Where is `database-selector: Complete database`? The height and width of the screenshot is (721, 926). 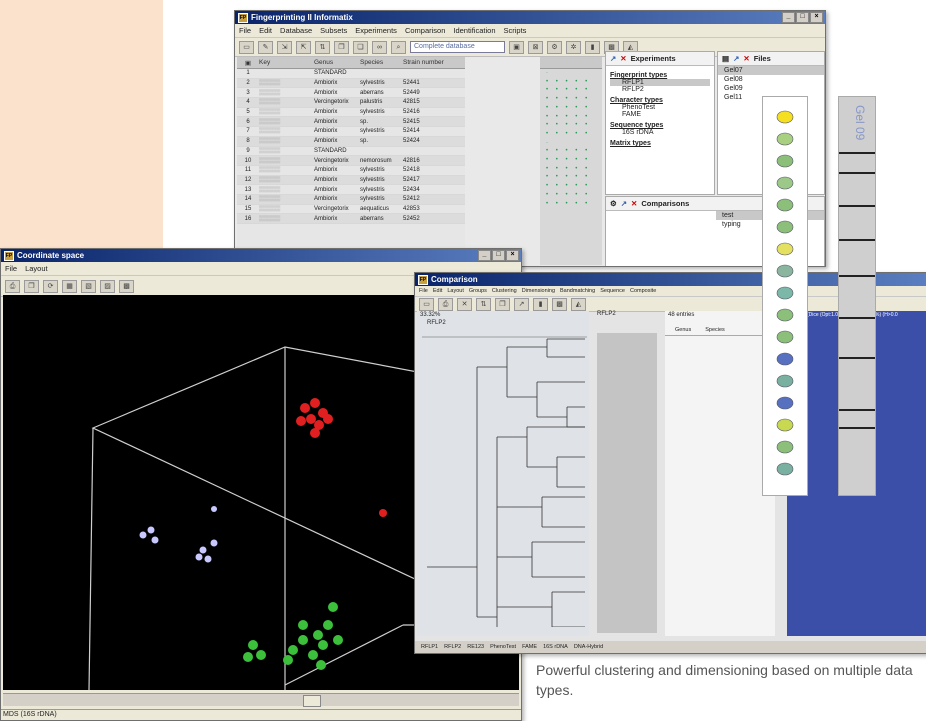 database-selector: Complete database is located at coordinates (457, 47).